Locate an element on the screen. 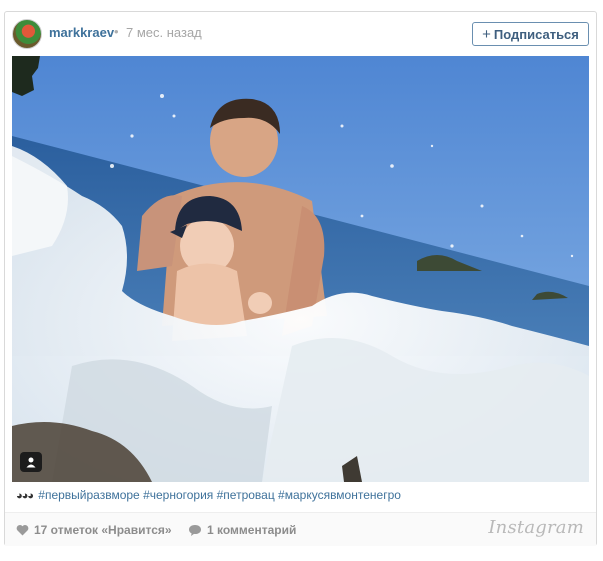 The width and height of the screenshot is (603, 561). plus-icon: + is located at coordinates (486, 34).